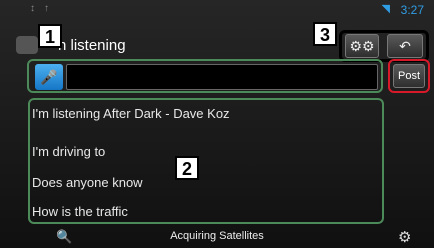  What do you see at coordinates (27, 45) in the screenshot?
I see `app-icon` at bounding box center [27, 45].